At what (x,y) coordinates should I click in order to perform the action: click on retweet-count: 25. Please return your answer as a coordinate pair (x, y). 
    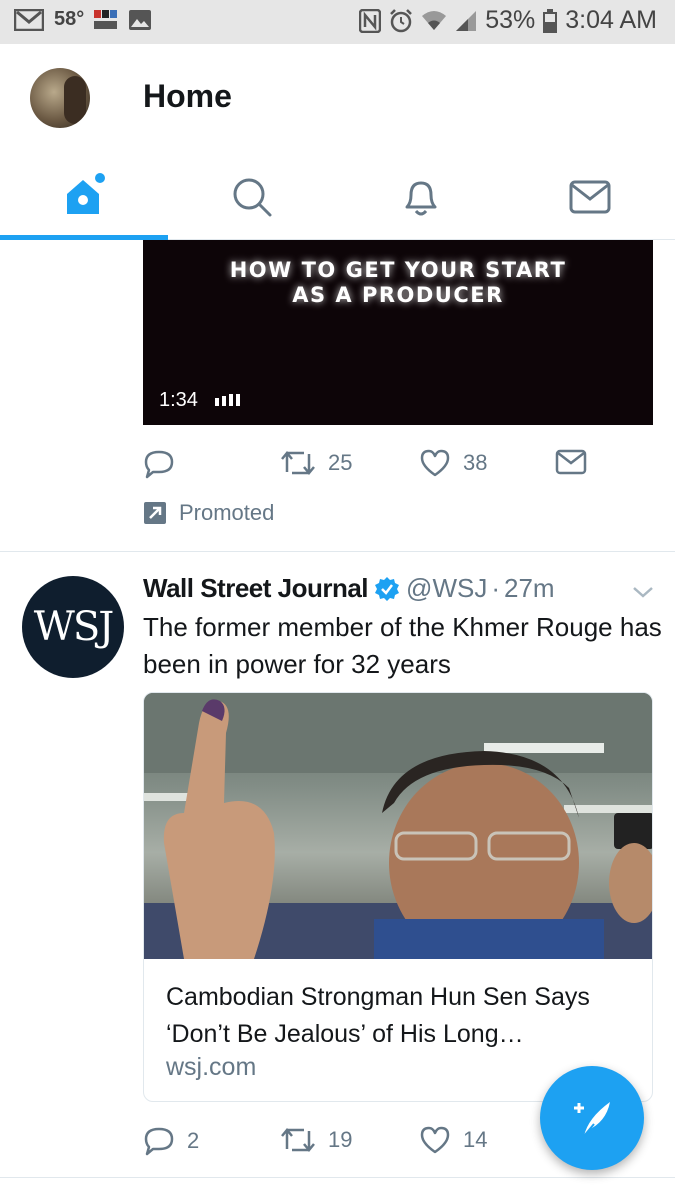
    Looking at the image, I should click on (340, 462).